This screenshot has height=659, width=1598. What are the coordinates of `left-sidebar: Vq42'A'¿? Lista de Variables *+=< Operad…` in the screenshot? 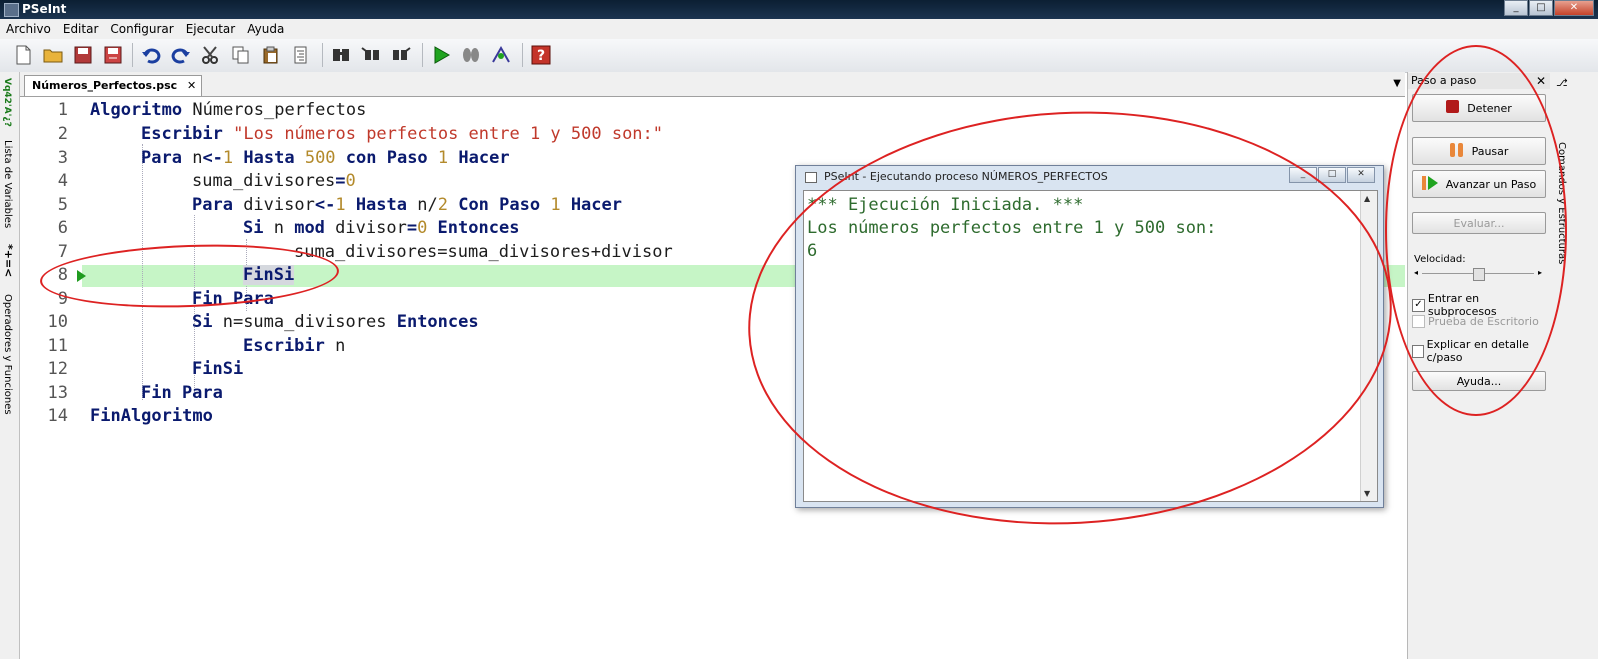 It's located at (10, 365).